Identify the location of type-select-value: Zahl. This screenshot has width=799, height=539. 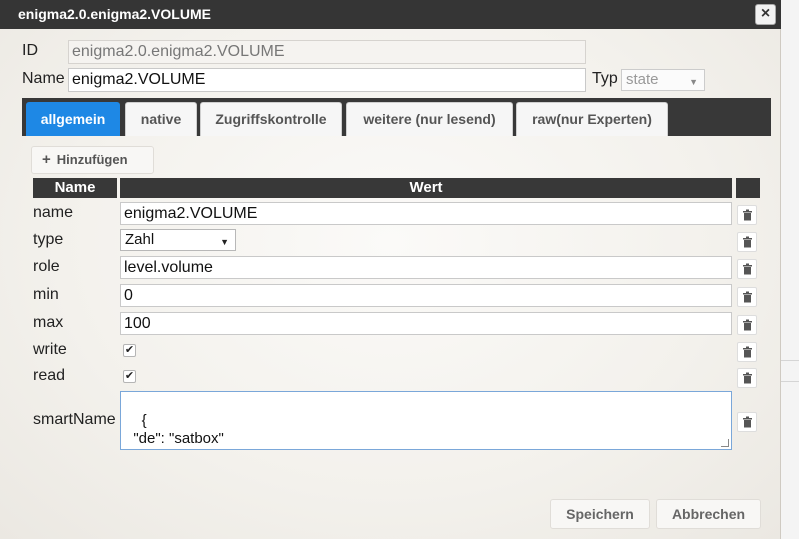
(140, 239).